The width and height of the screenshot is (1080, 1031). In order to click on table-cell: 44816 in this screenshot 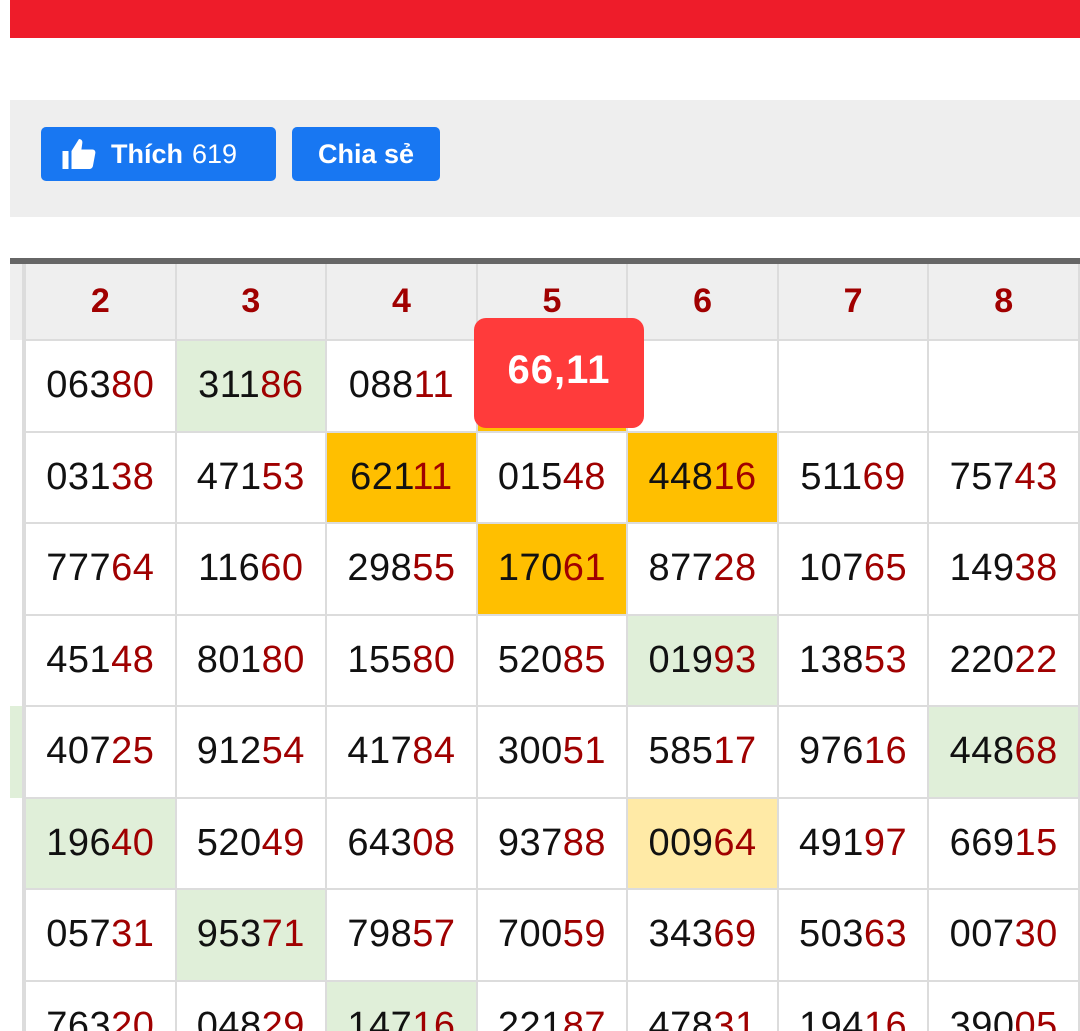, I will do `click(702, 477)`.